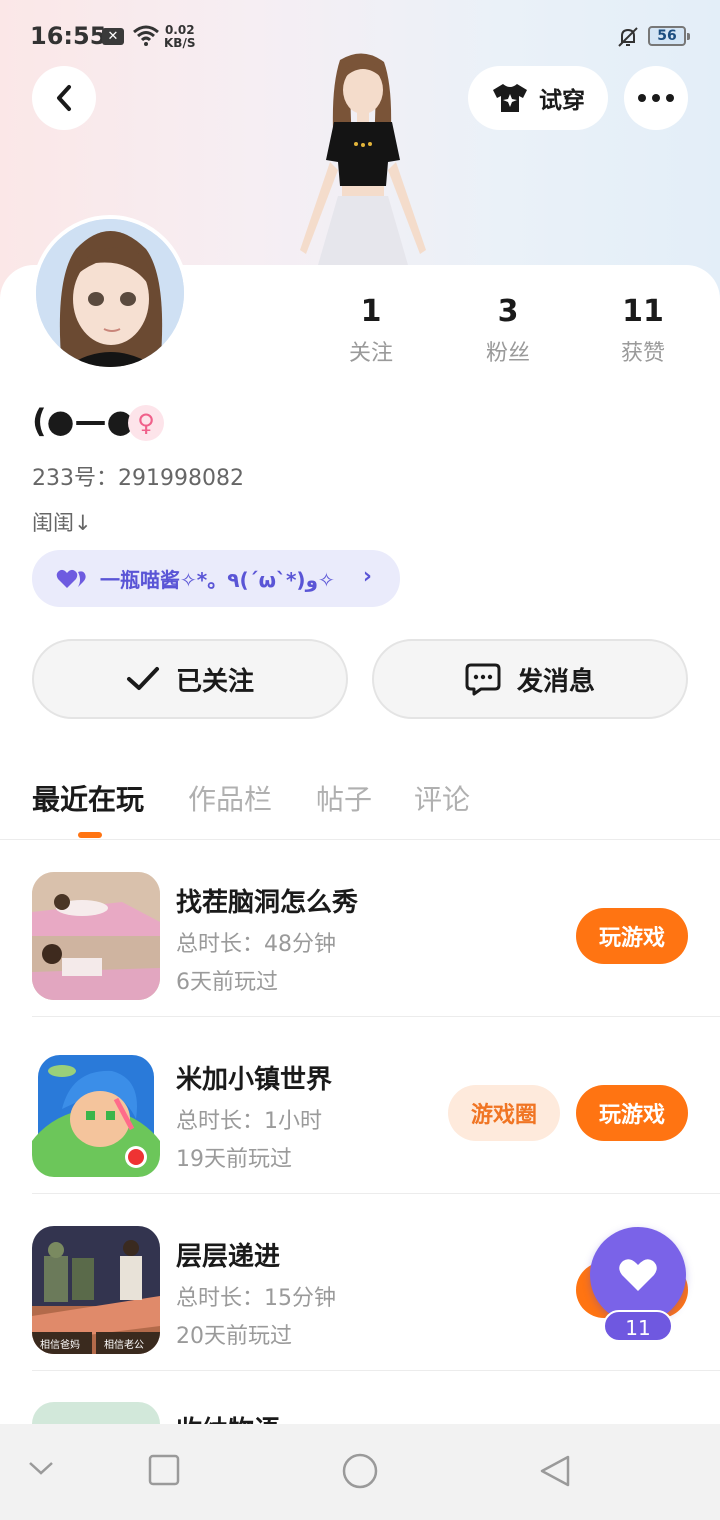  I want to click on bell-muted-icon, so click(628, 37).